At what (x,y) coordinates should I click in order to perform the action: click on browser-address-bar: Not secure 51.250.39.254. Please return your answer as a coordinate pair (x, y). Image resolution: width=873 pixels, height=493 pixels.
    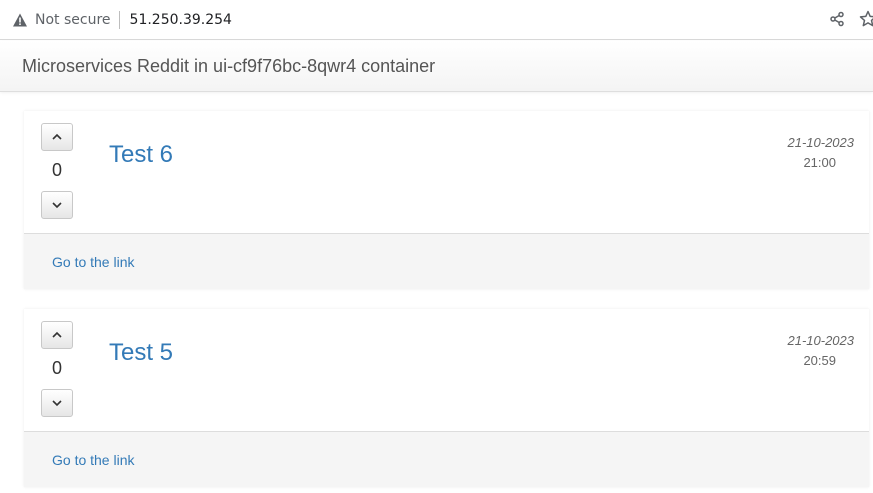
    Looking at the image, I should click on (436, 20).